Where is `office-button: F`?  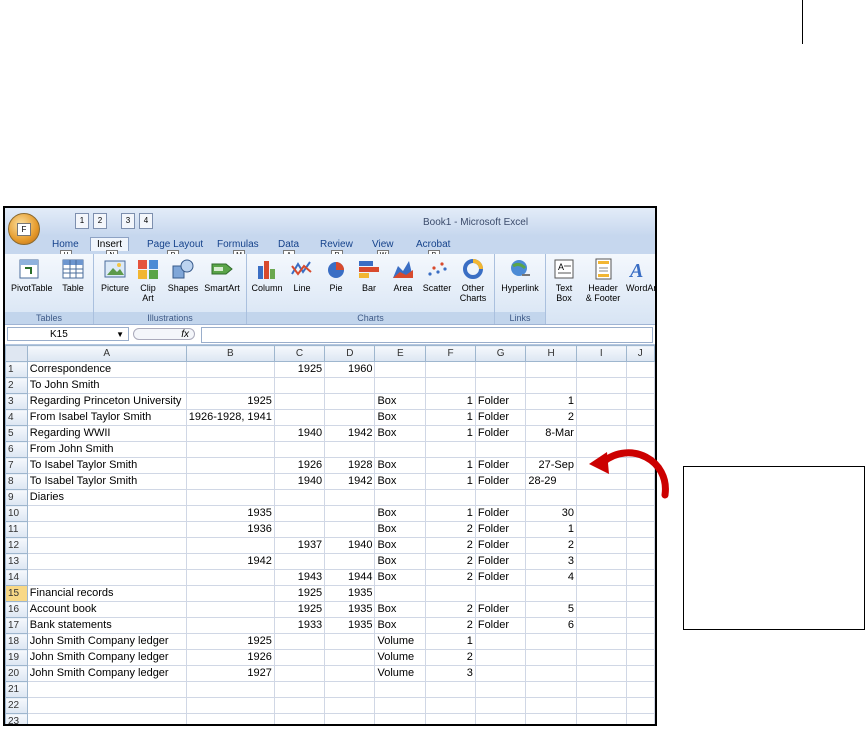
office-button: F is located at coordinates (24, 229).